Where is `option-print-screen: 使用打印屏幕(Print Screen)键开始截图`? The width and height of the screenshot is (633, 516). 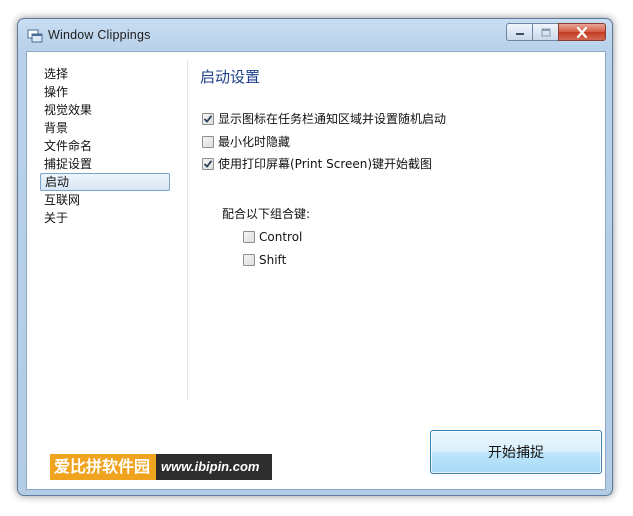
option-print-screen: 使用打印屏幕(Print Screen)键开始截图 is located at coordinates (317, 163).